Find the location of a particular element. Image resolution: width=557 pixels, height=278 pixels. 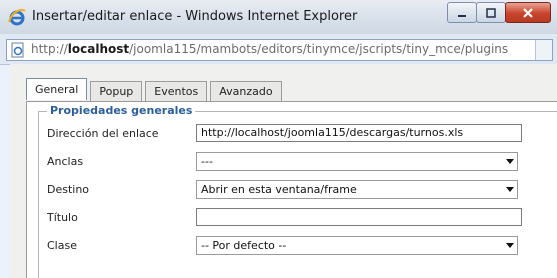

class-label: Clase is located at coordinates (62, 245).